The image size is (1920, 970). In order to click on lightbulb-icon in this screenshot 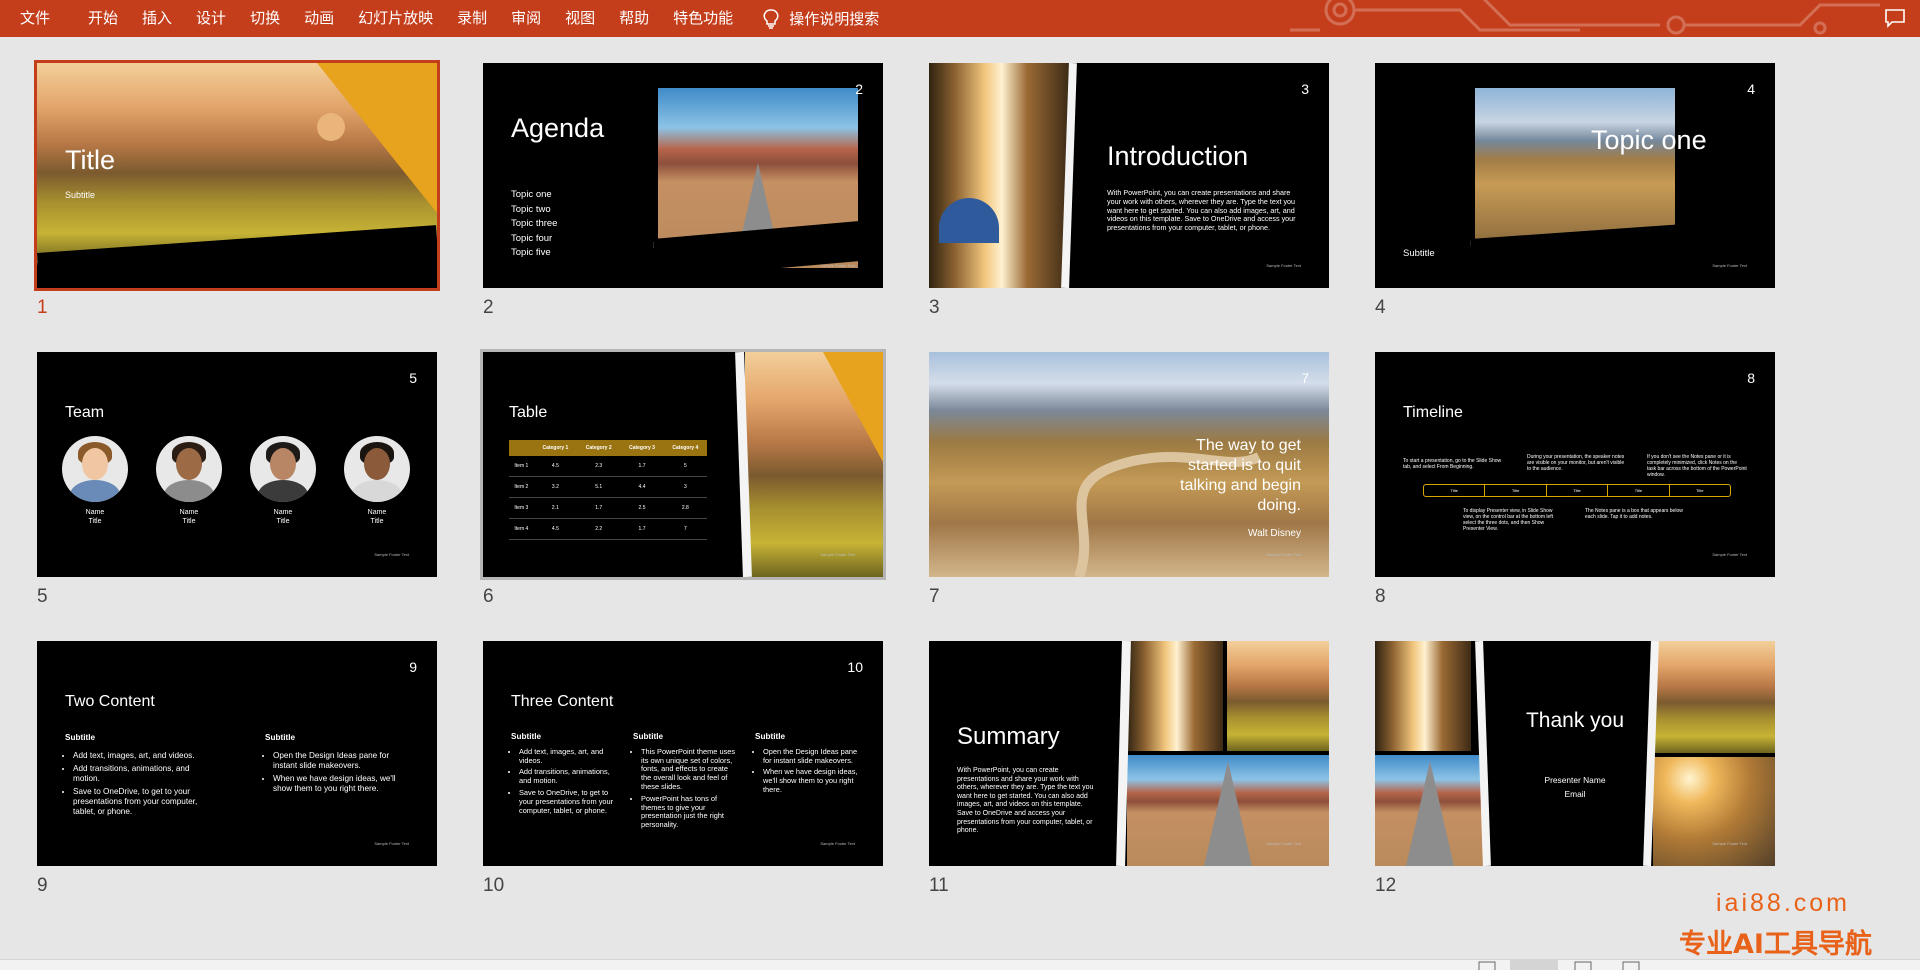, I will do `click(771, 18)`.